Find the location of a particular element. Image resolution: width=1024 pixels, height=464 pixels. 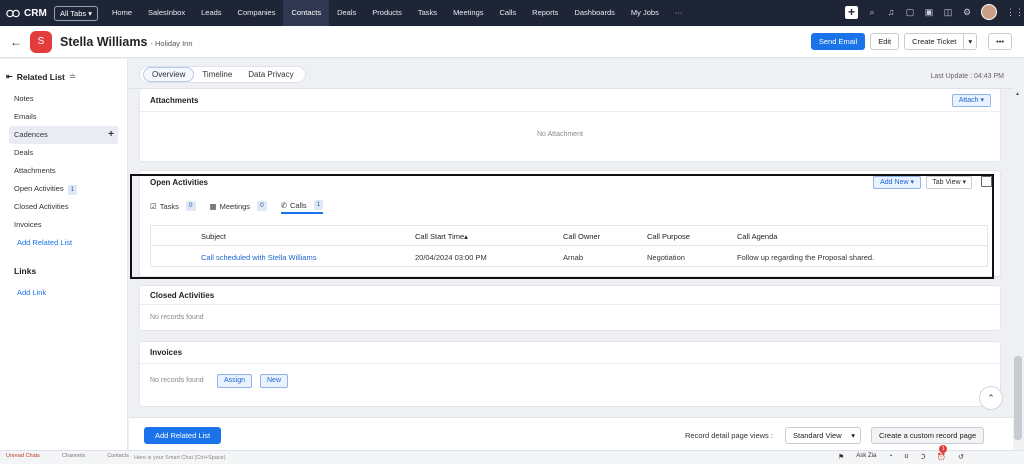

scrollbar-thumb is located at coordinates (1018, 398).